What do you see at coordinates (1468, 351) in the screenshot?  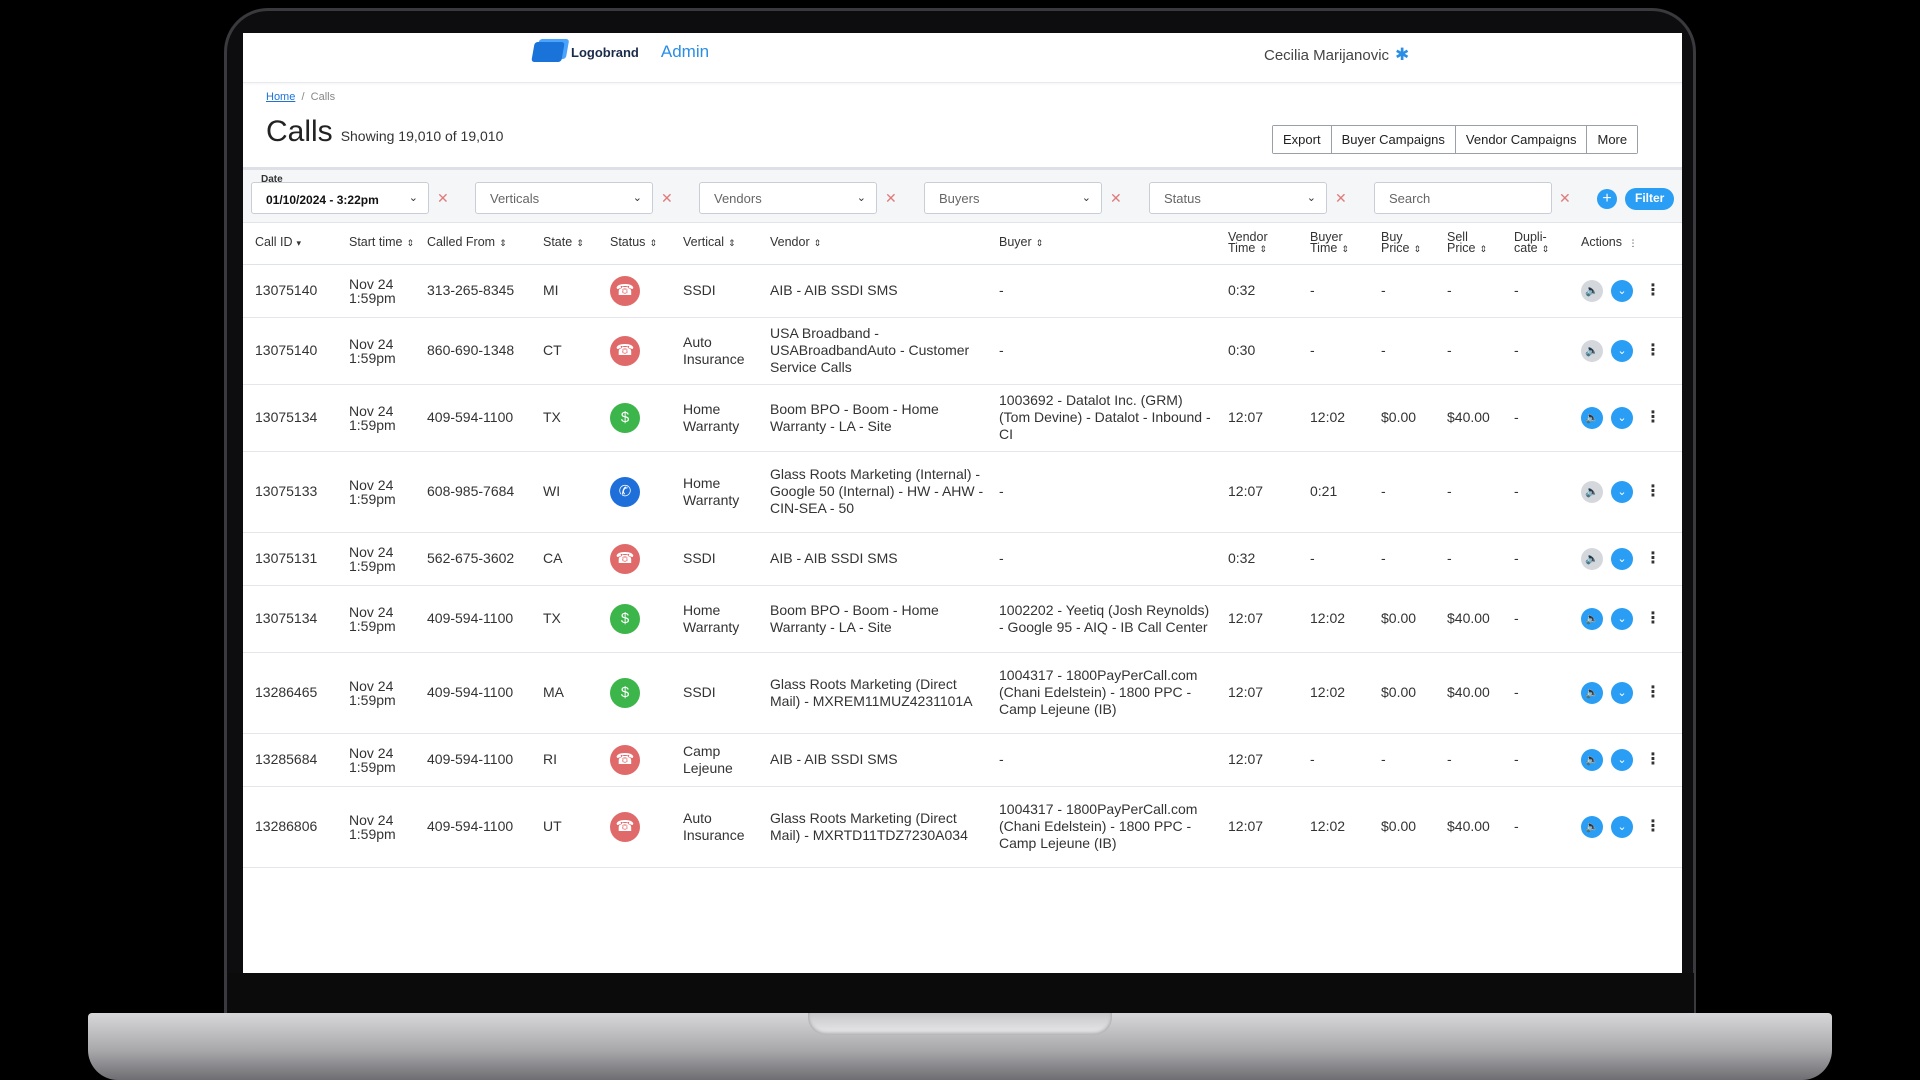 I see `sell-price: -` at bounding box center [1468, 351].